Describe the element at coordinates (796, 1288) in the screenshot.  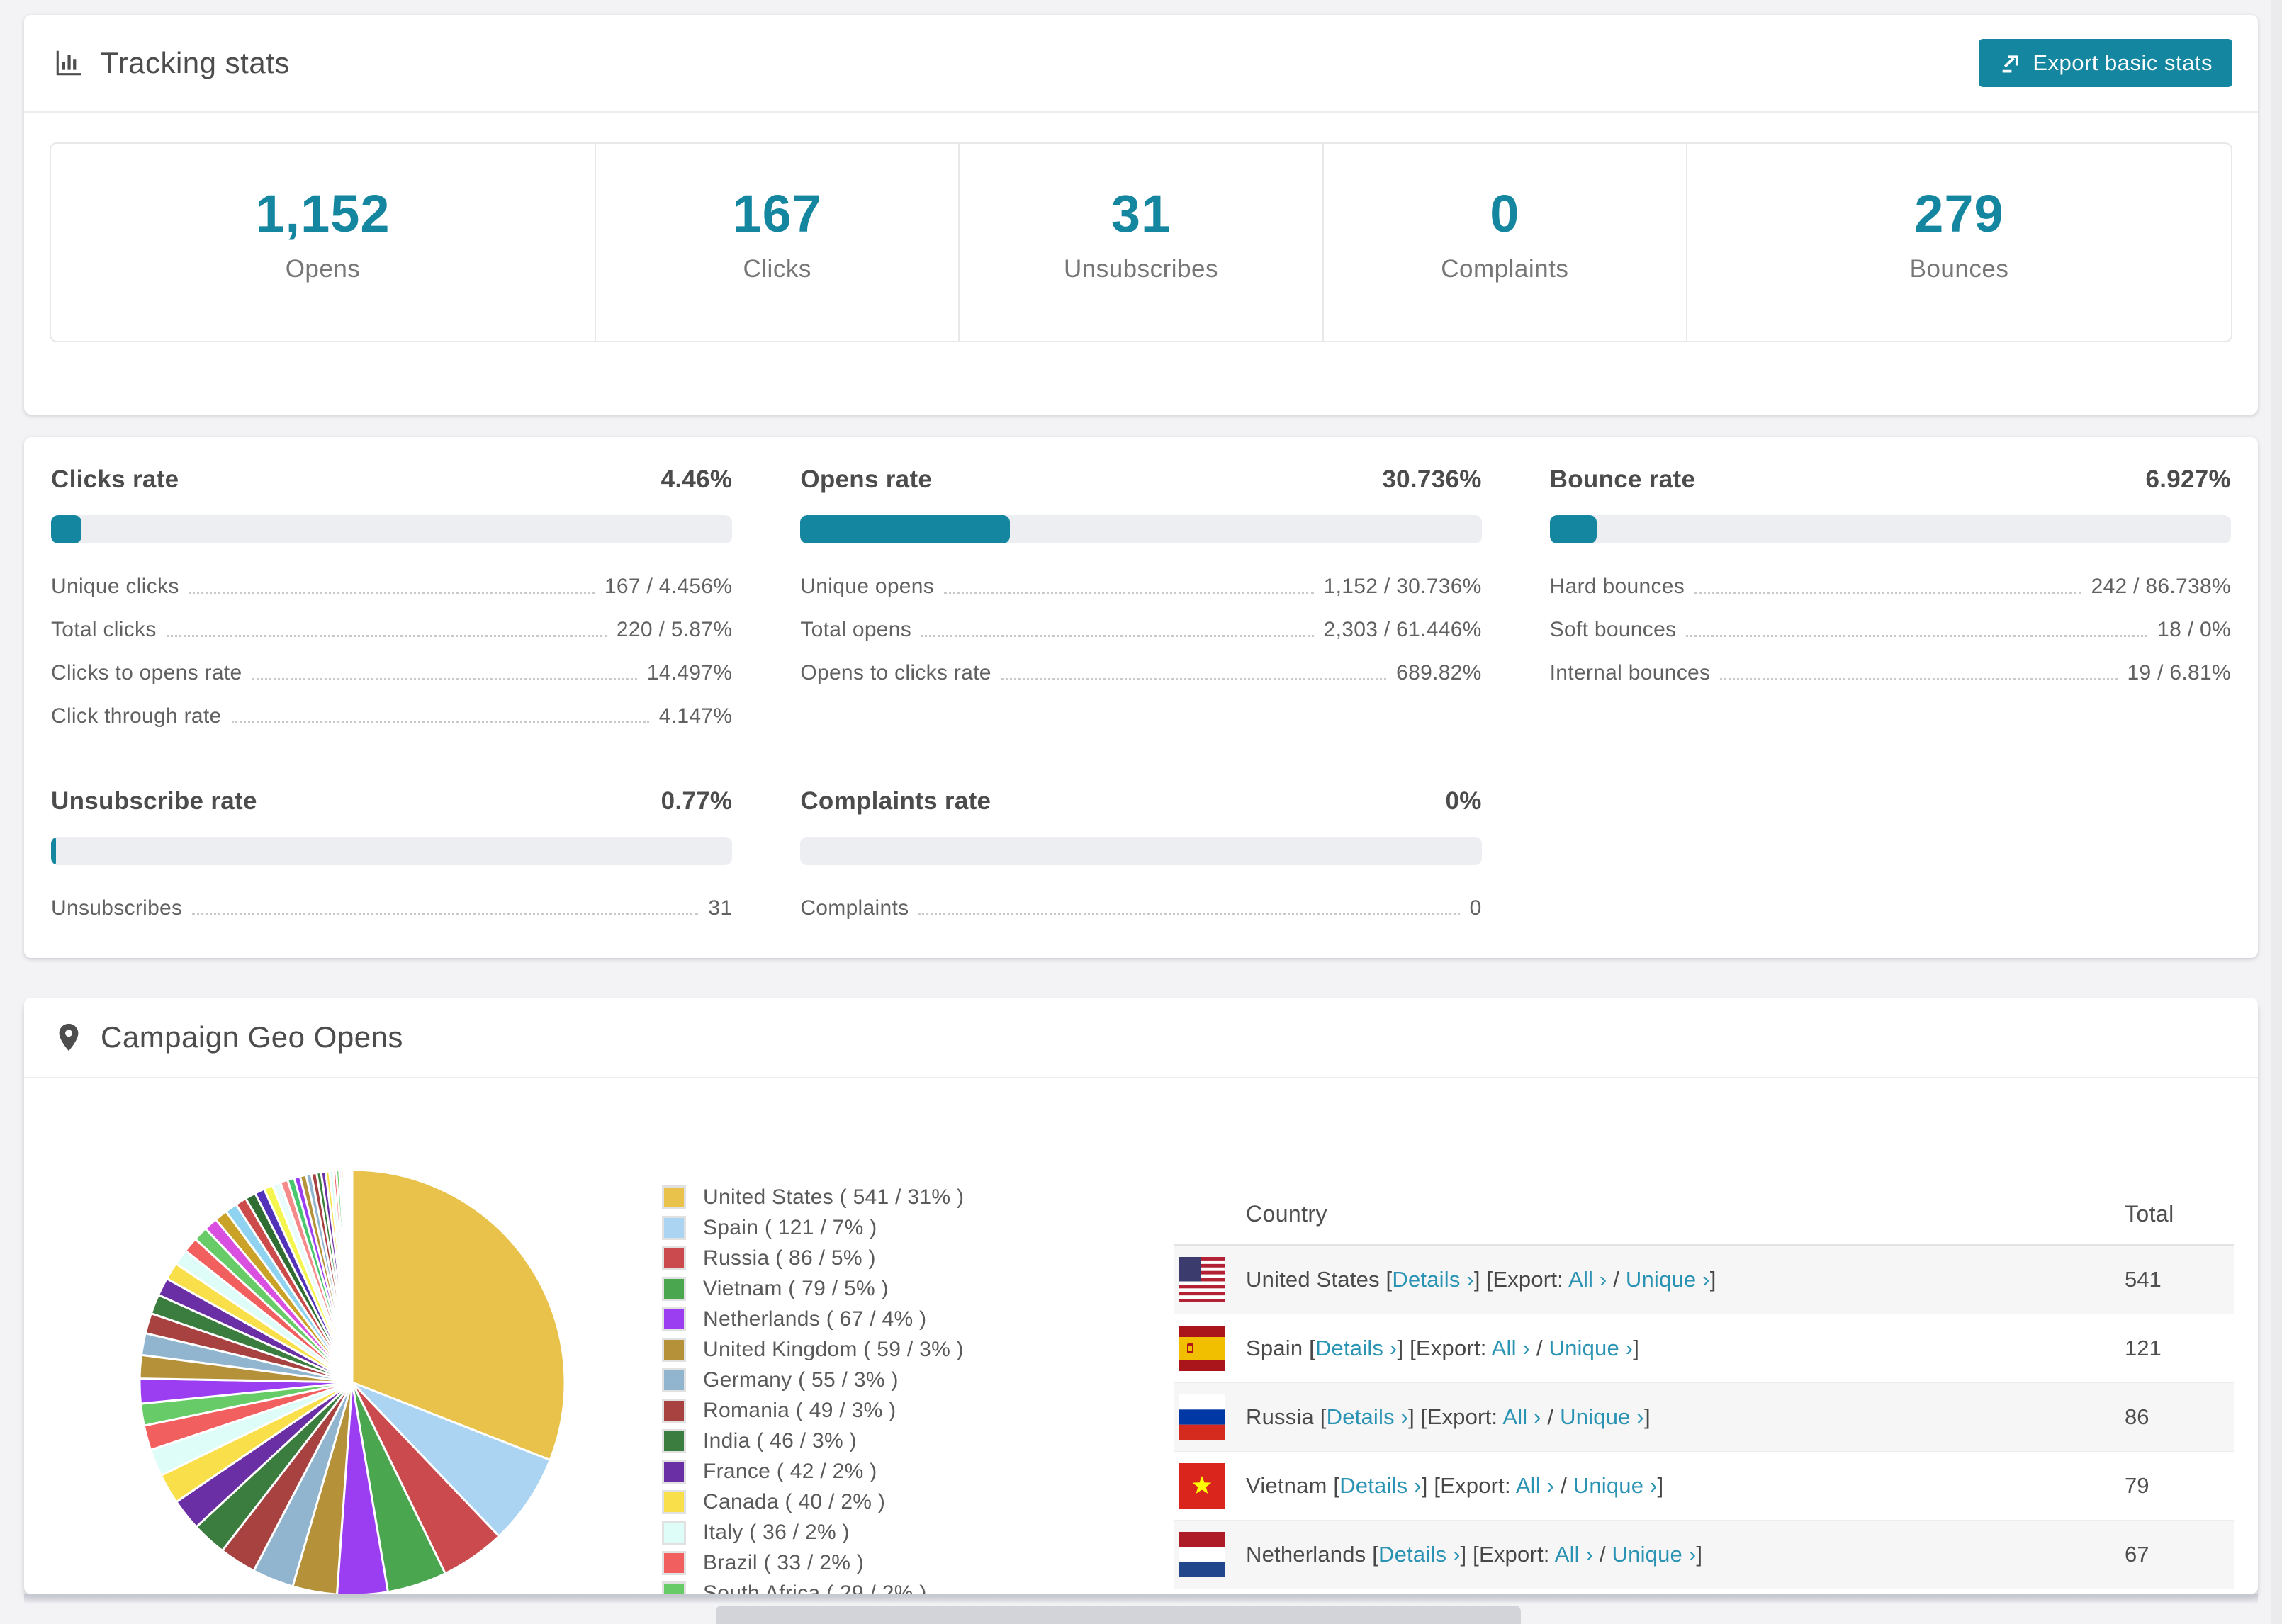
I see `legend-label: Vietnam ( 79 / 5% )` at that location.